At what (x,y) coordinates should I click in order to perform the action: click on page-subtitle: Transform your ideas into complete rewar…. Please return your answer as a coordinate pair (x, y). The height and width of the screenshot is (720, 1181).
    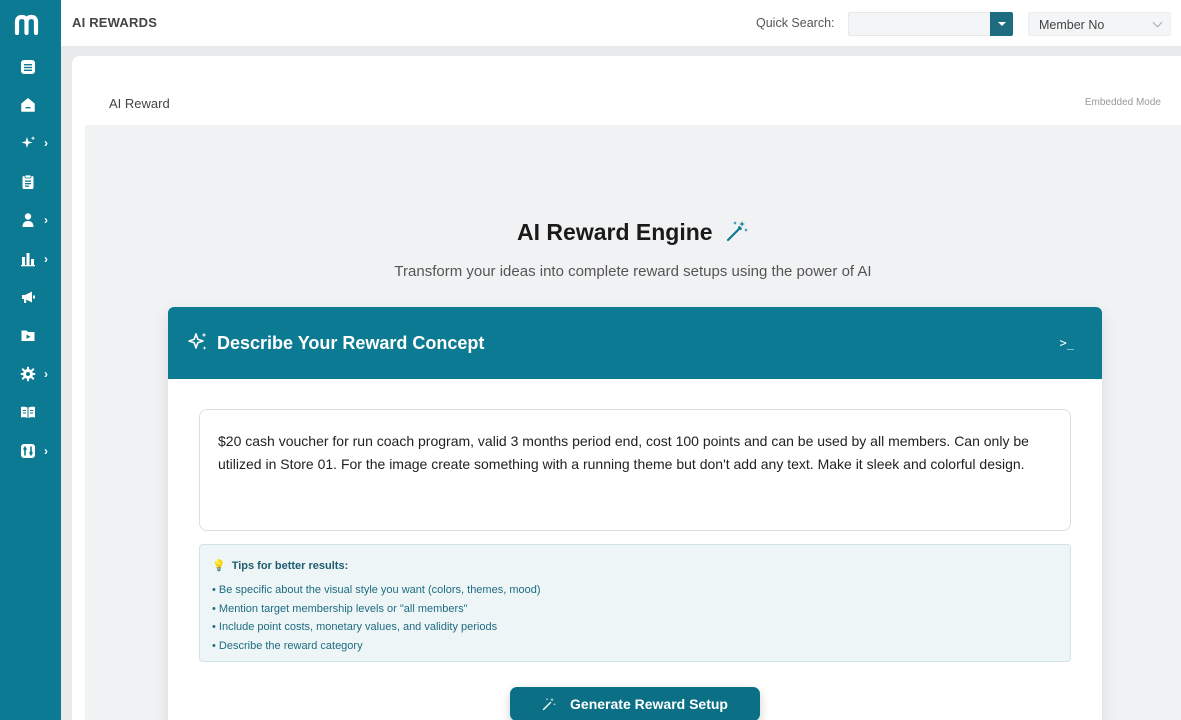
    Looking at the image, I should click on (633, 271).